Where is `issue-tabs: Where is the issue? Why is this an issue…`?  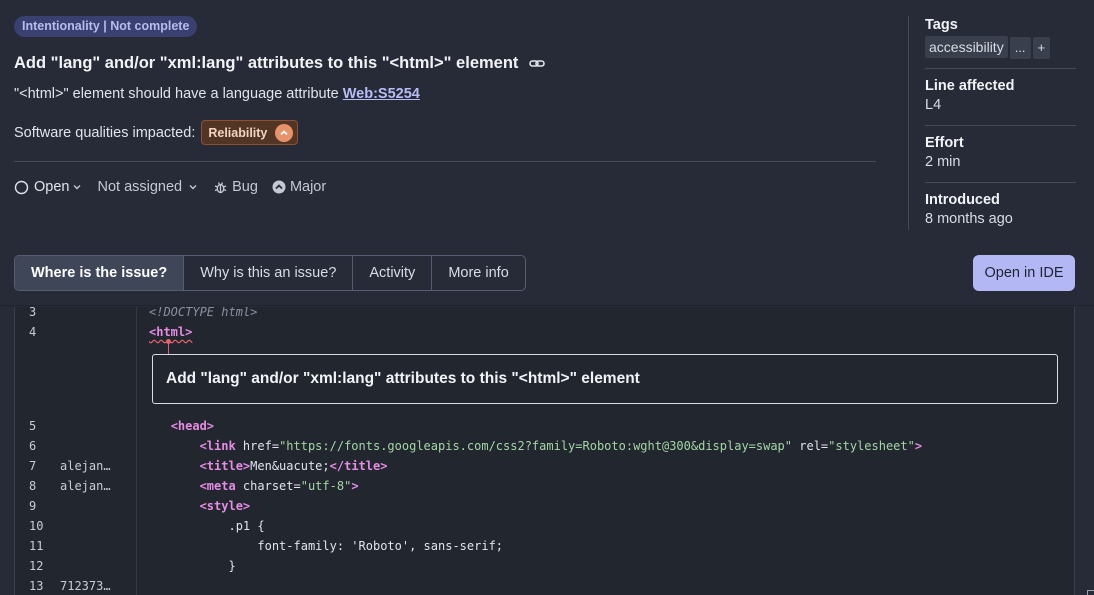
issue-tabs: Where is the issue? Why is this an issue… is located at coordinates (270, 273).